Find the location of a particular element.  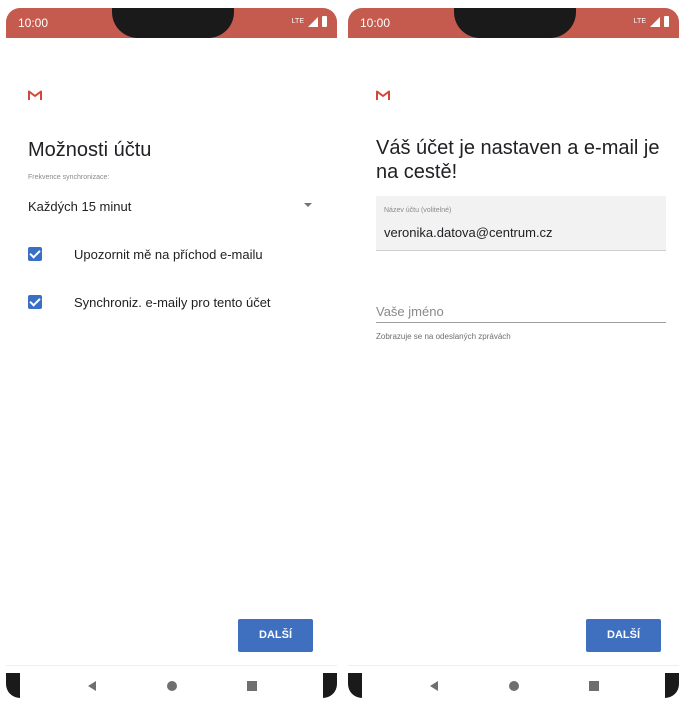

account-name-value: veronika.datova@centrum.cz is located at coordinates (468, 232).